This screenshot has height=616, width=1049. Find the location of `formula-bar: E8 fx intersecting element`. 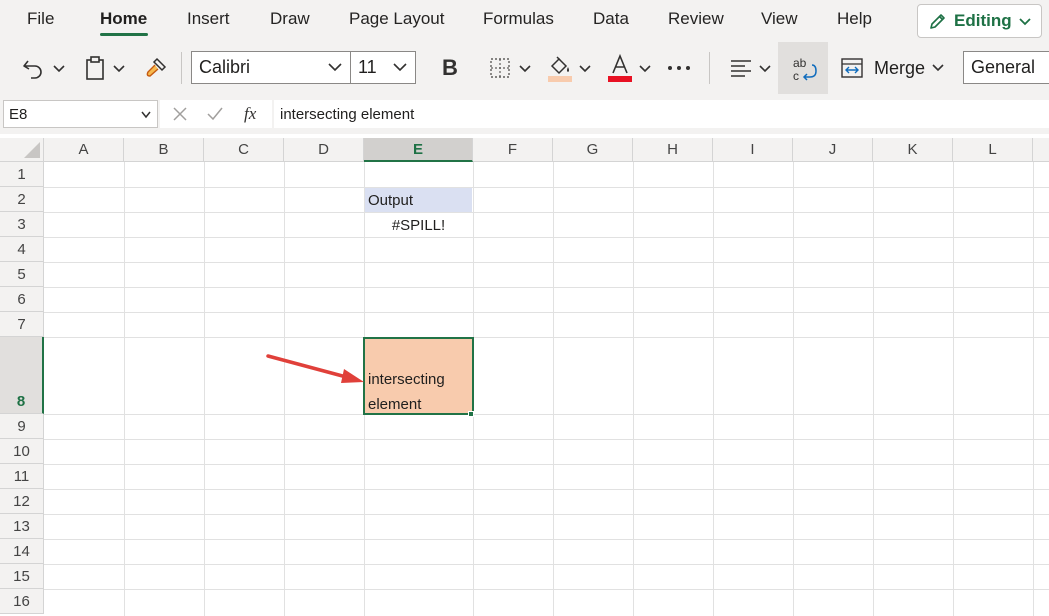

formula-bar: E8 fx intersecting element is located at coordinates (524, 115).